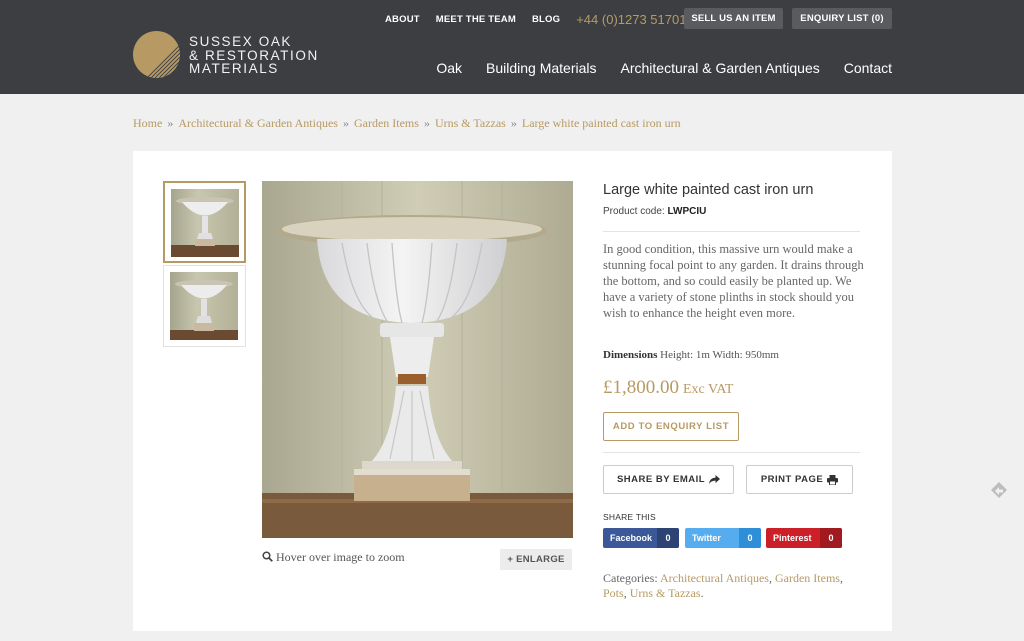  Describe the element at coordinates (613, 593) in the screenshot. I see `category-link: Pots` at that location.